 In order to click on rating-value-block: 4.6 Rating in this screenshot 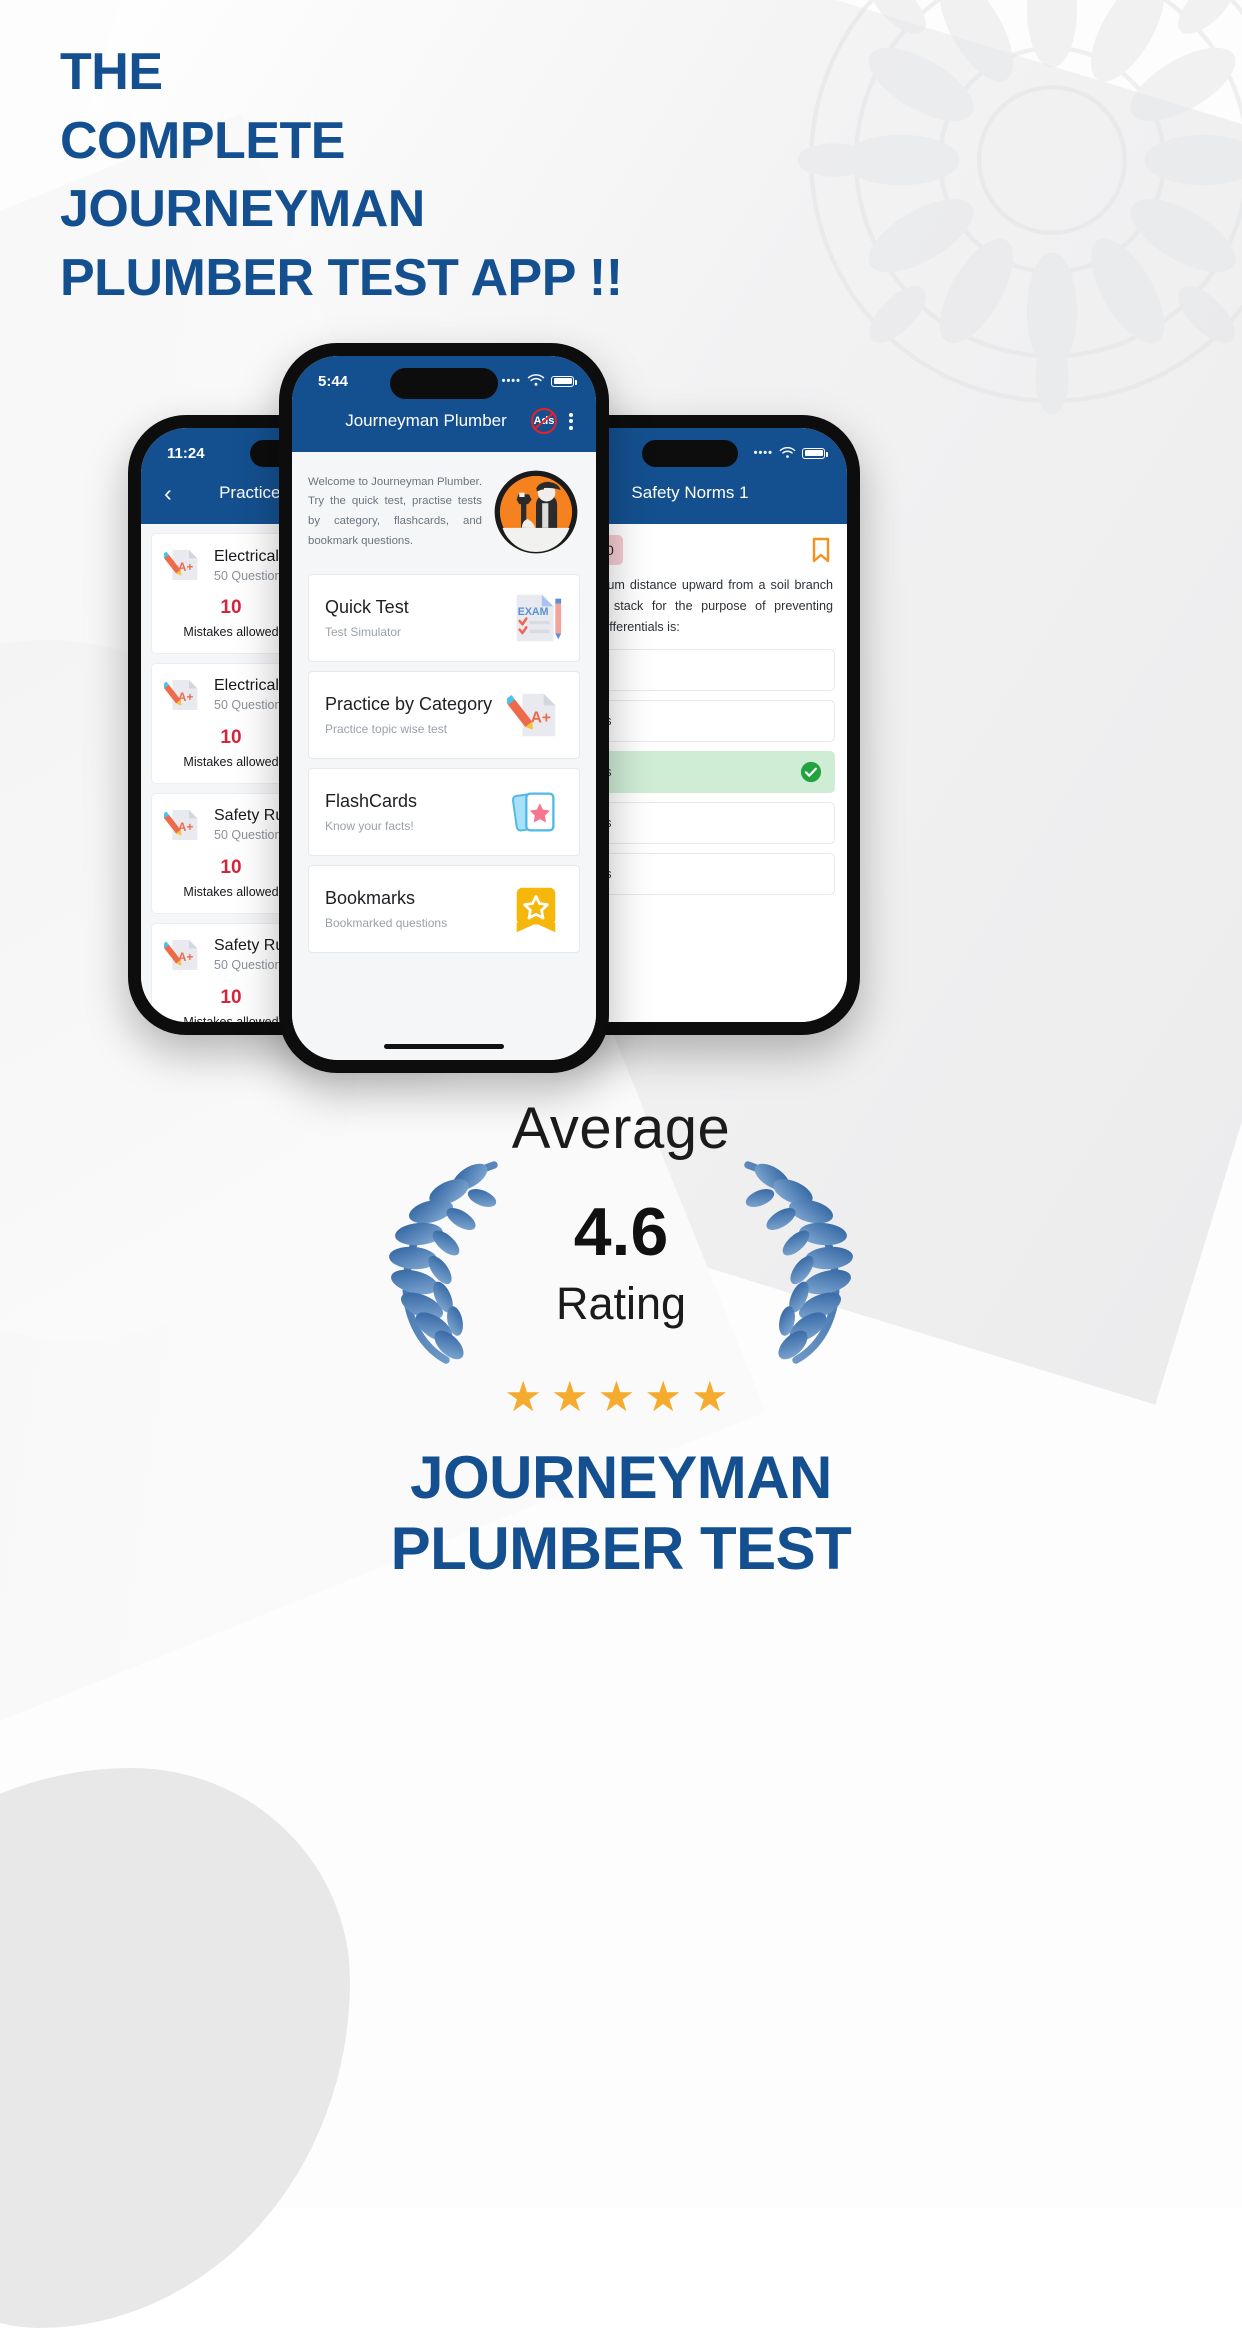, I will do `click(621, 1261)`.